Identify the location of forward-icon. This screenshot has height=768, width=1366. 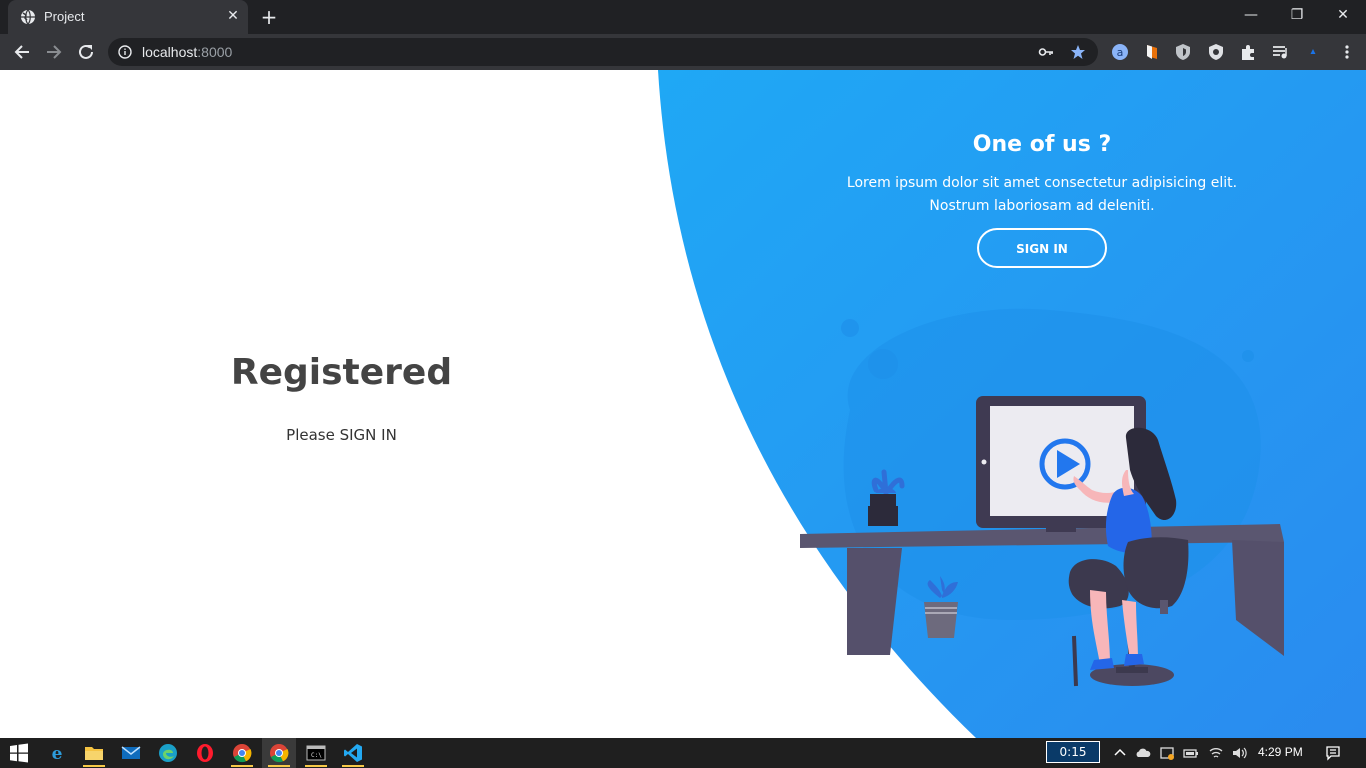
(54, 52).